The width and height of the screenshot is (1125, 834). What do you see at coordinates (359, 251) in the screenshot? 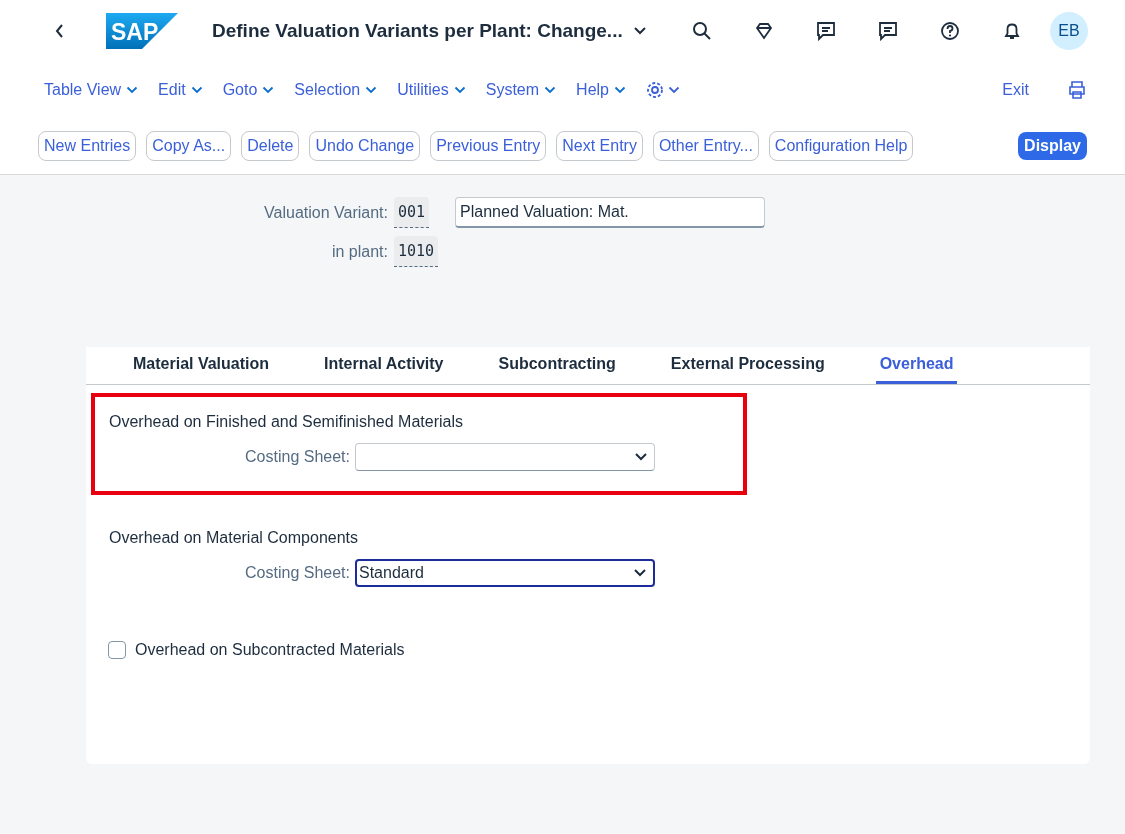
I see `field-label: in plant:` at bounding box center [359, 251].